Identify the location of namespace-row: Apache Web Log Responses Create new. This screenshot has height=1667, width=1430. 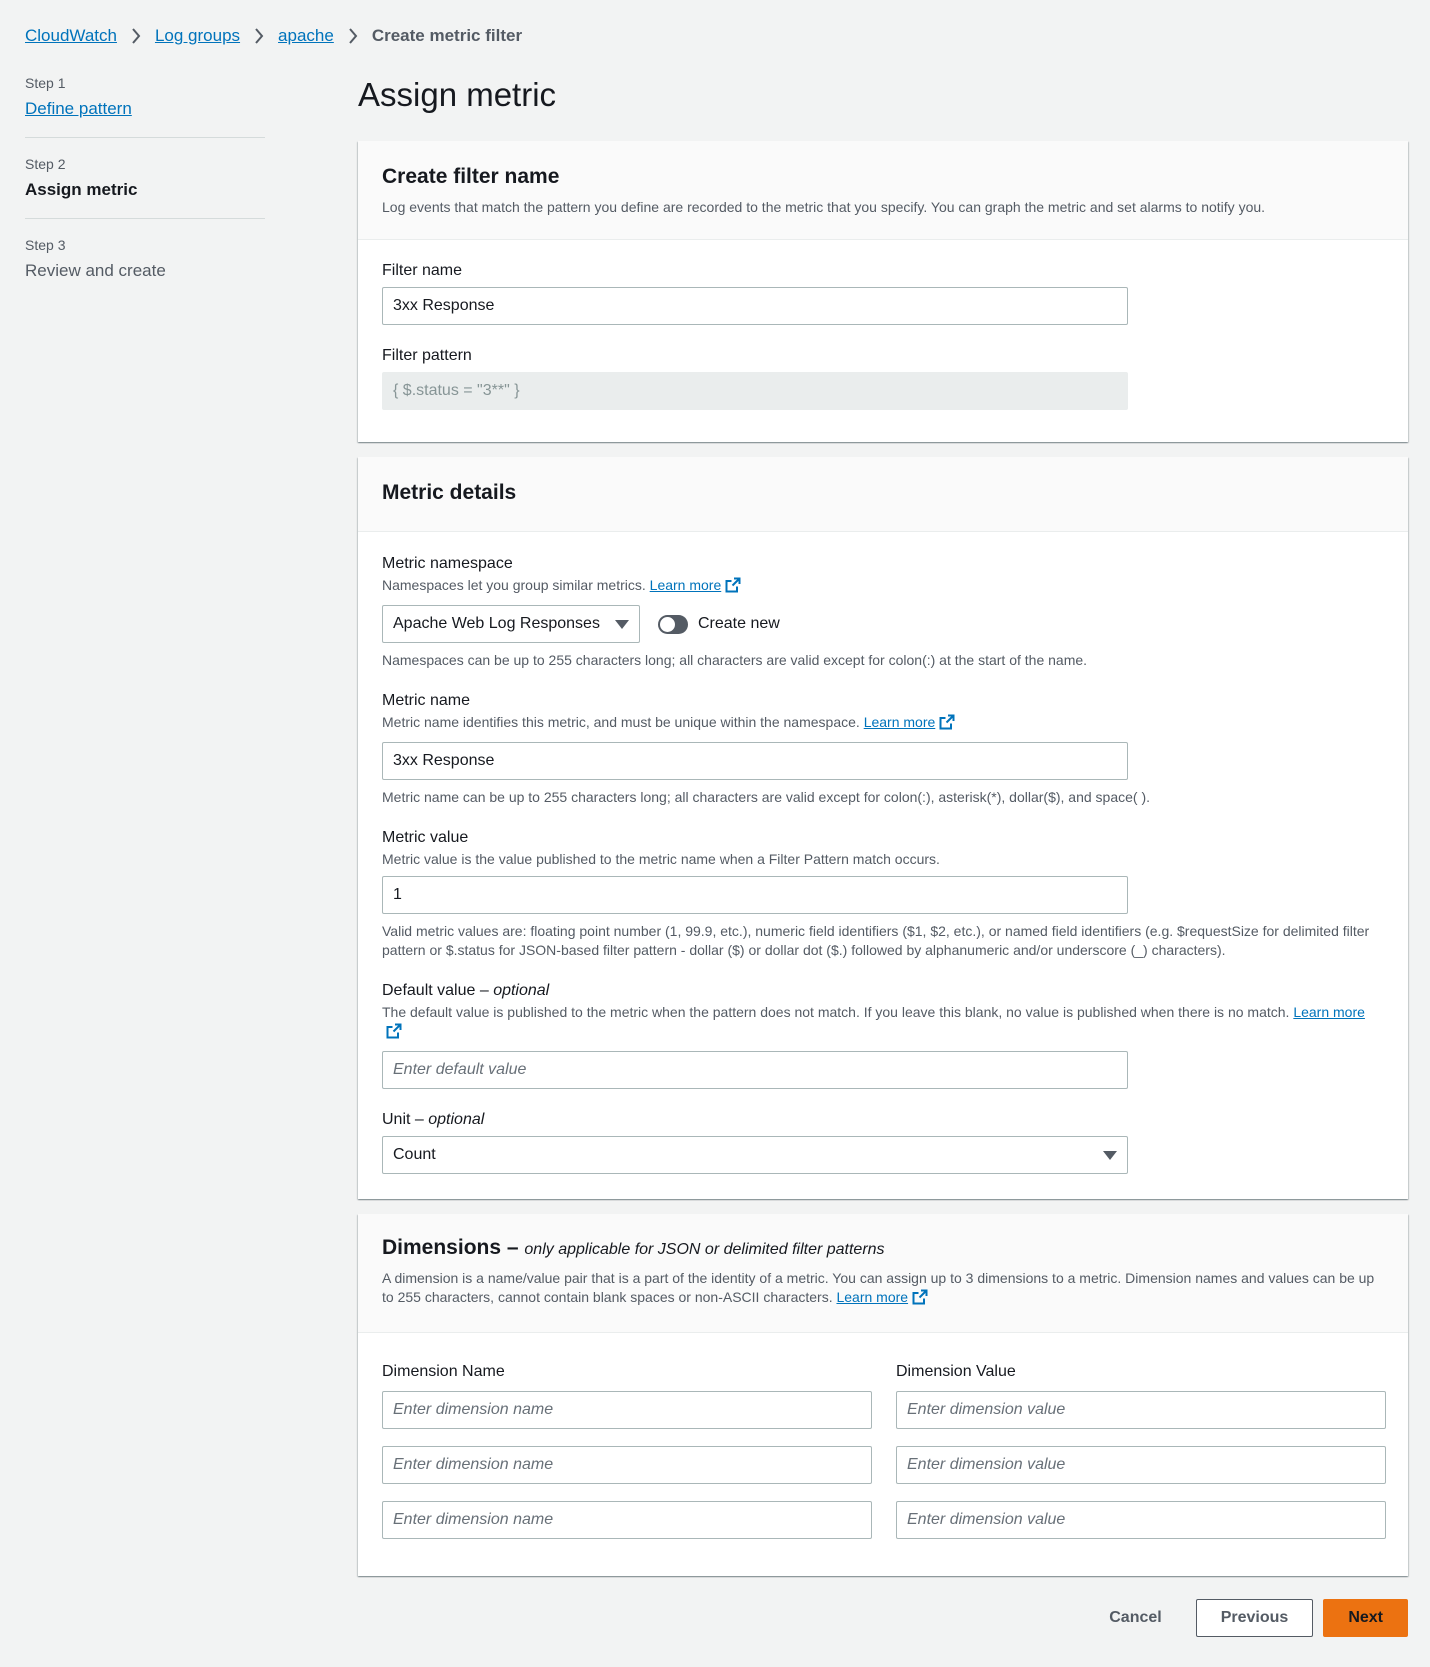
(883, 624).